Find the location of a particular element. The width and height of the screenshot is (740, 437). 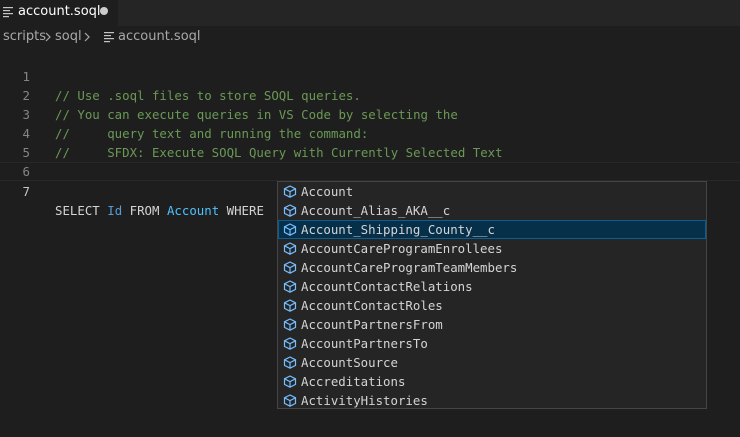

where-keyword: WHERE is located at coordinates (245, 210).